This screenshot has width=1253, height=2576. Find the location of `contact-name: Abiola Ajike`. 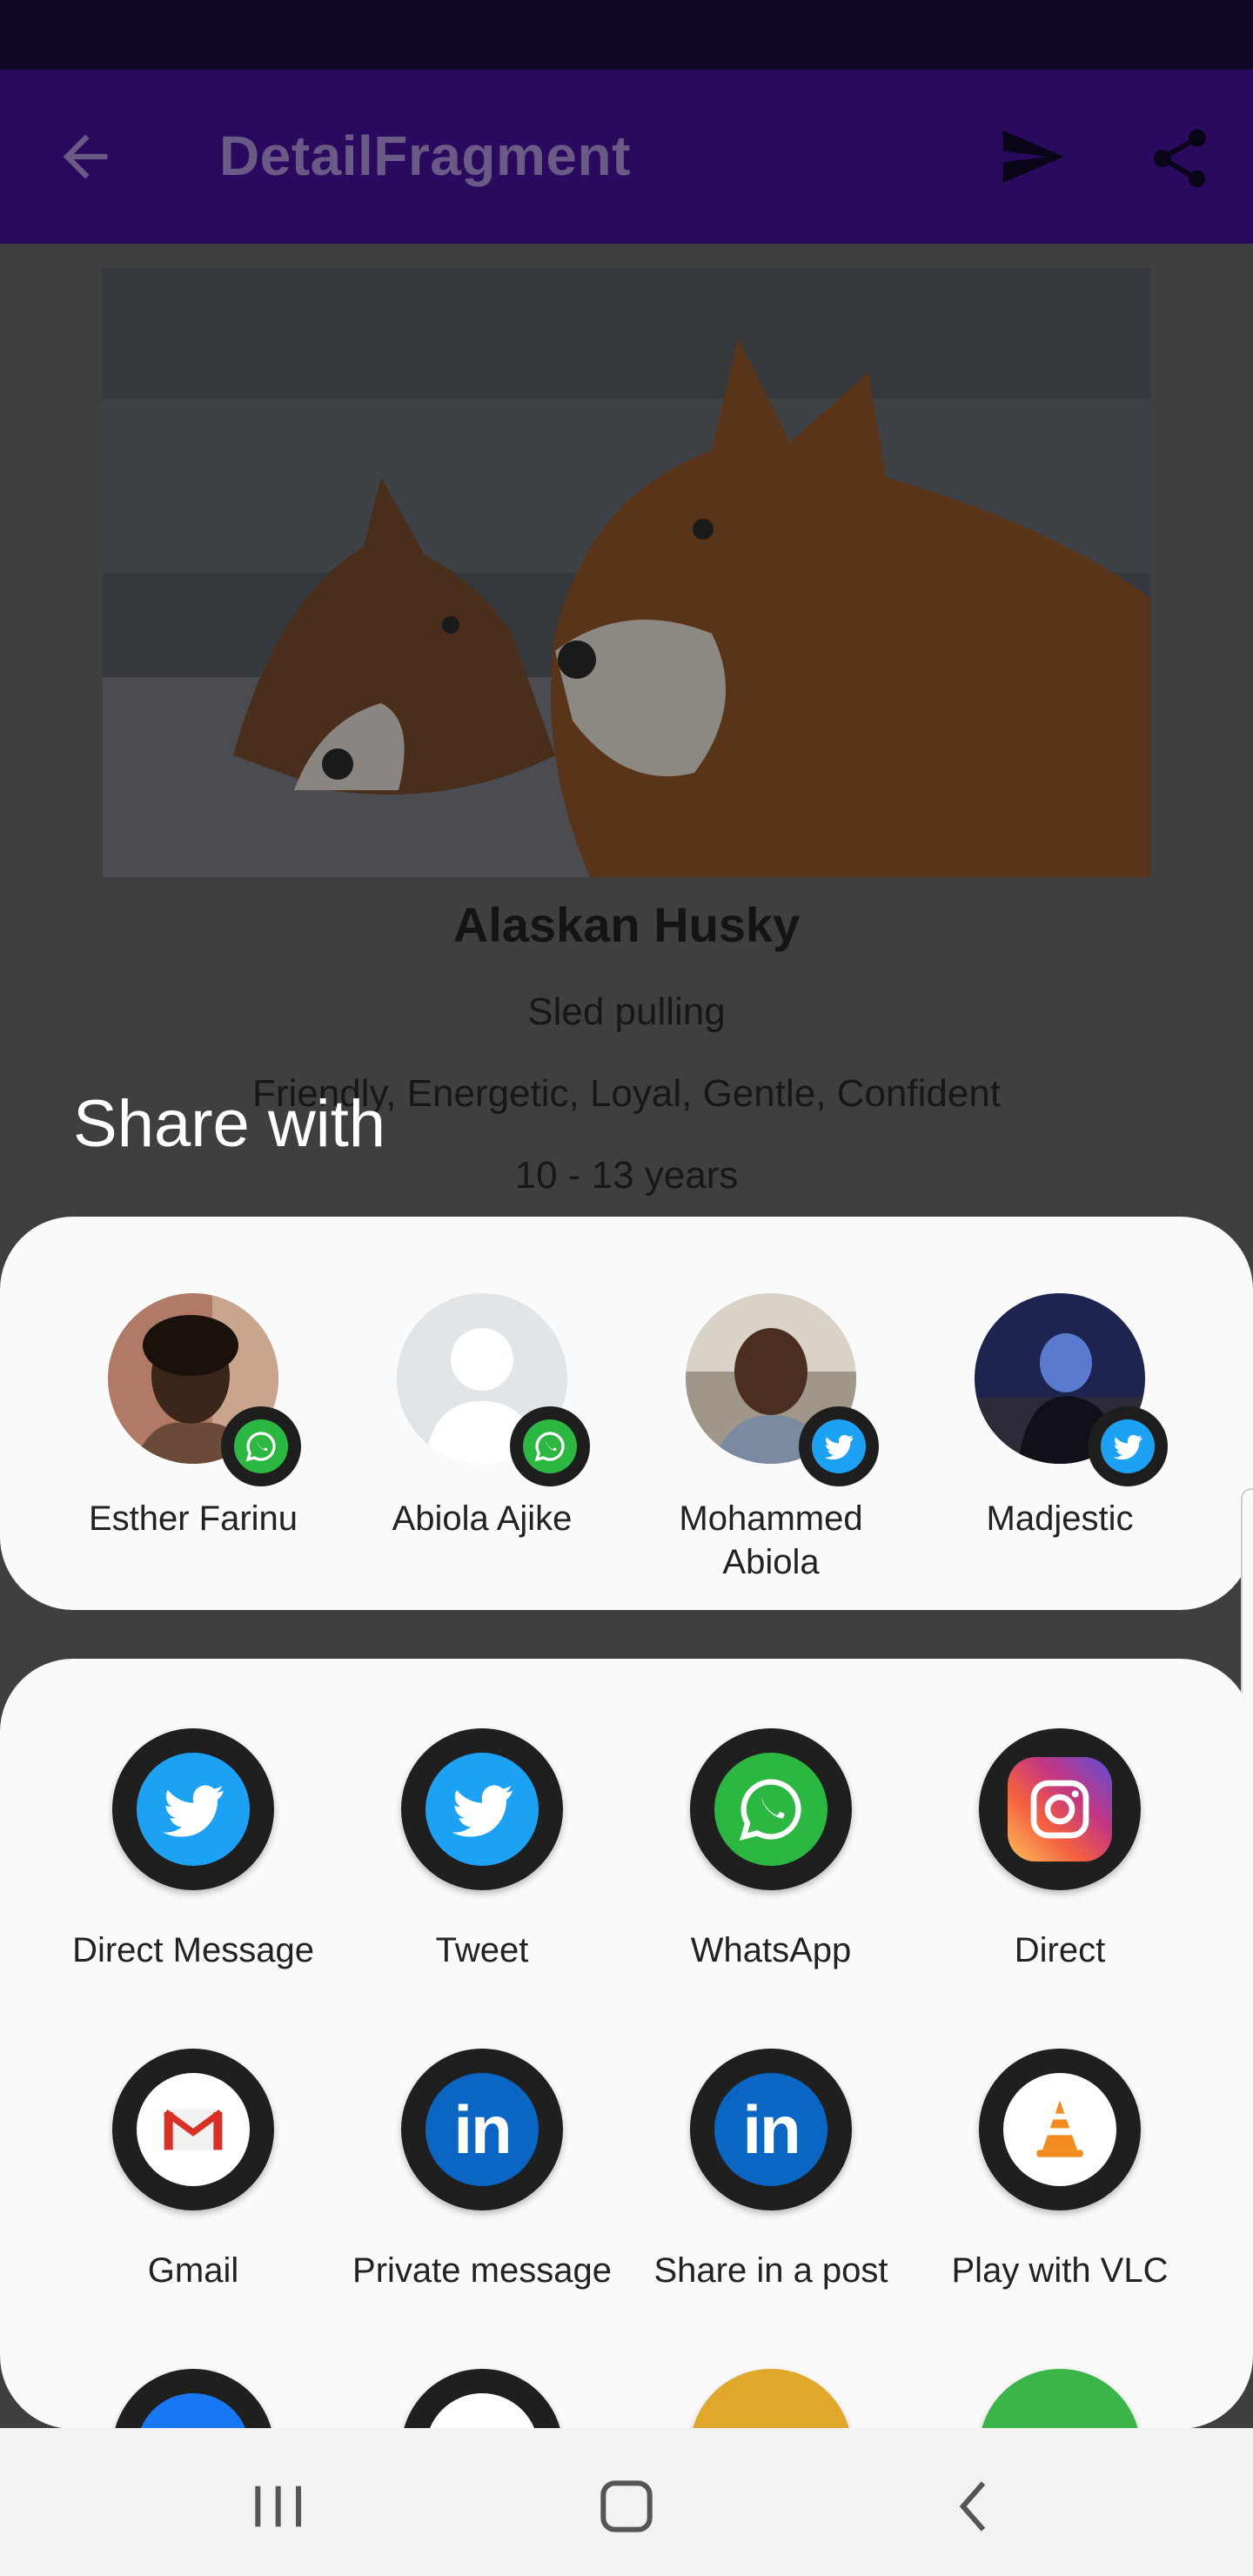

contact-name: Abiola Ajike is located at coordinates (482, 1518).